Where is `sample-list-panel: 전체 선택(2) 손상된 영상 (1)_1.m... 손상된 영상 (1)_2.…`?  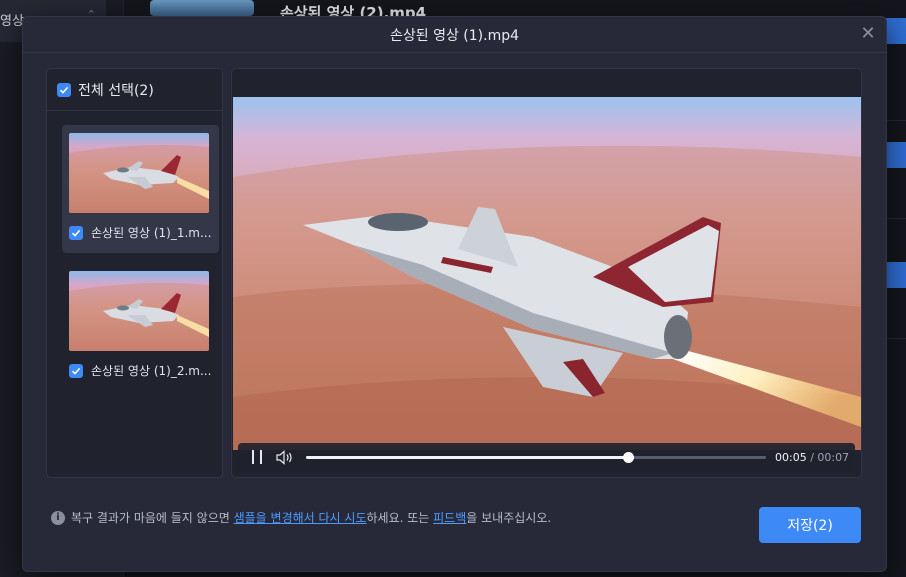 sample-list-panel: 전체 선택(2) 손상된 영상 (1)_1.m... 손상된 영상 (1)_2.… is located at coordinates (134, 273).